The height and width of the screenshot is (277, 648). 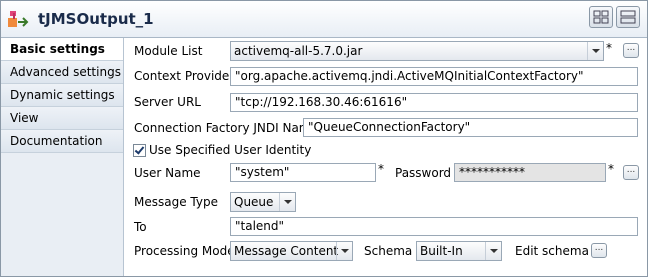 I want to click on use-identity-checkbox, so click(x=139, y=150).